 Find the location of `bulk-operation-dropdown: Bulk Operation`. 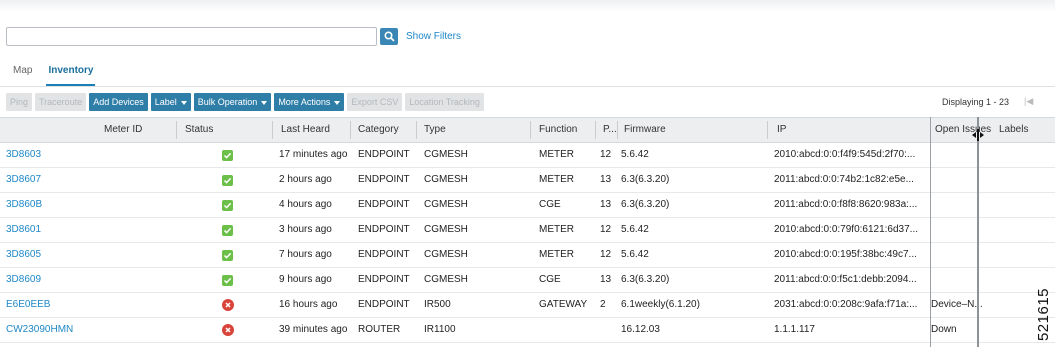

bulk-operation-dropdown: Bulk Operation is located at coordinates (232, 102).